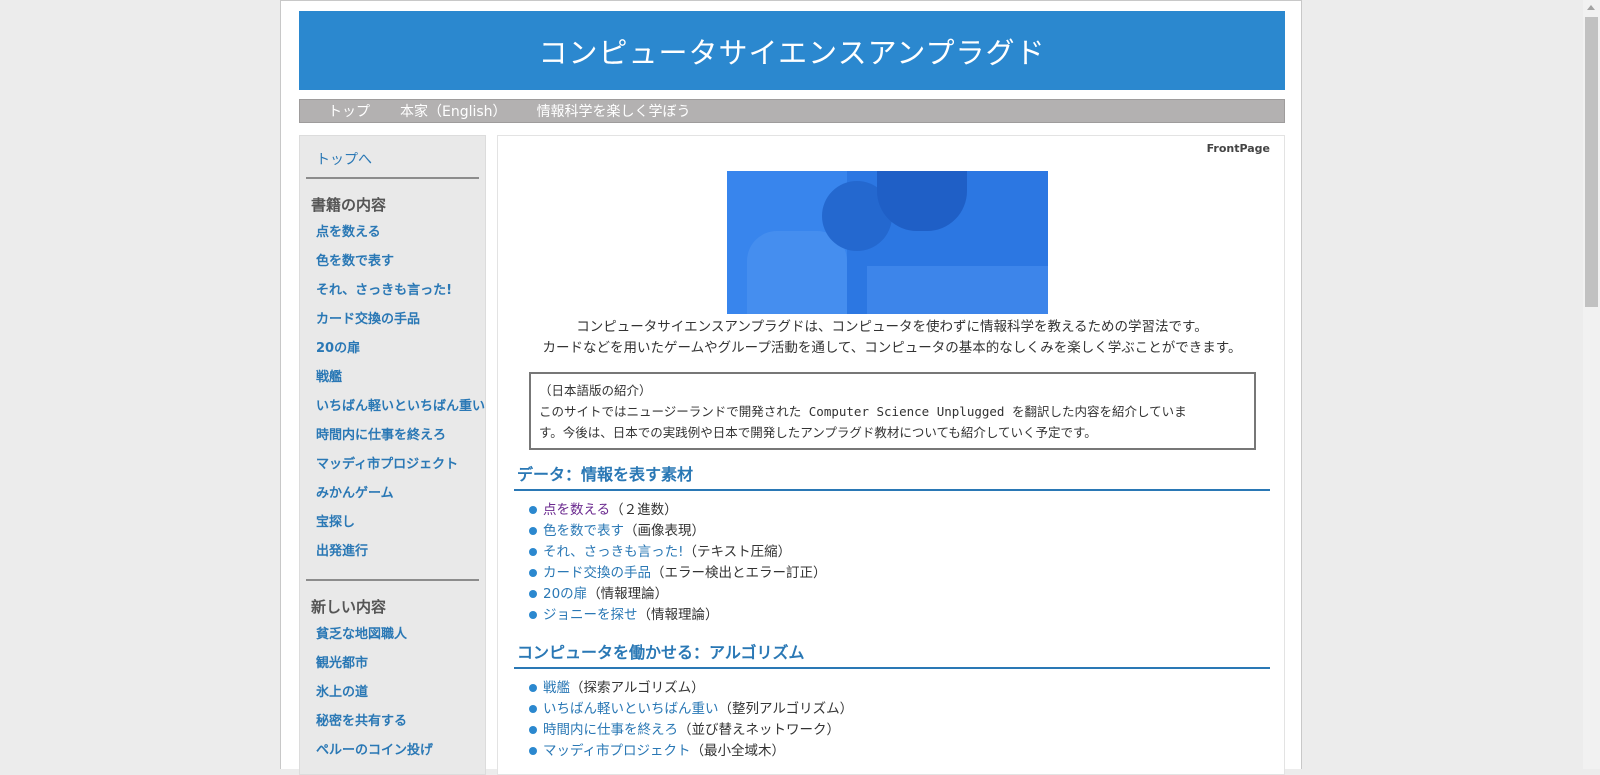  Describe the element at coordinates (1591, 162) in the screenshot. I see `scrollbar-thumb` at that location.